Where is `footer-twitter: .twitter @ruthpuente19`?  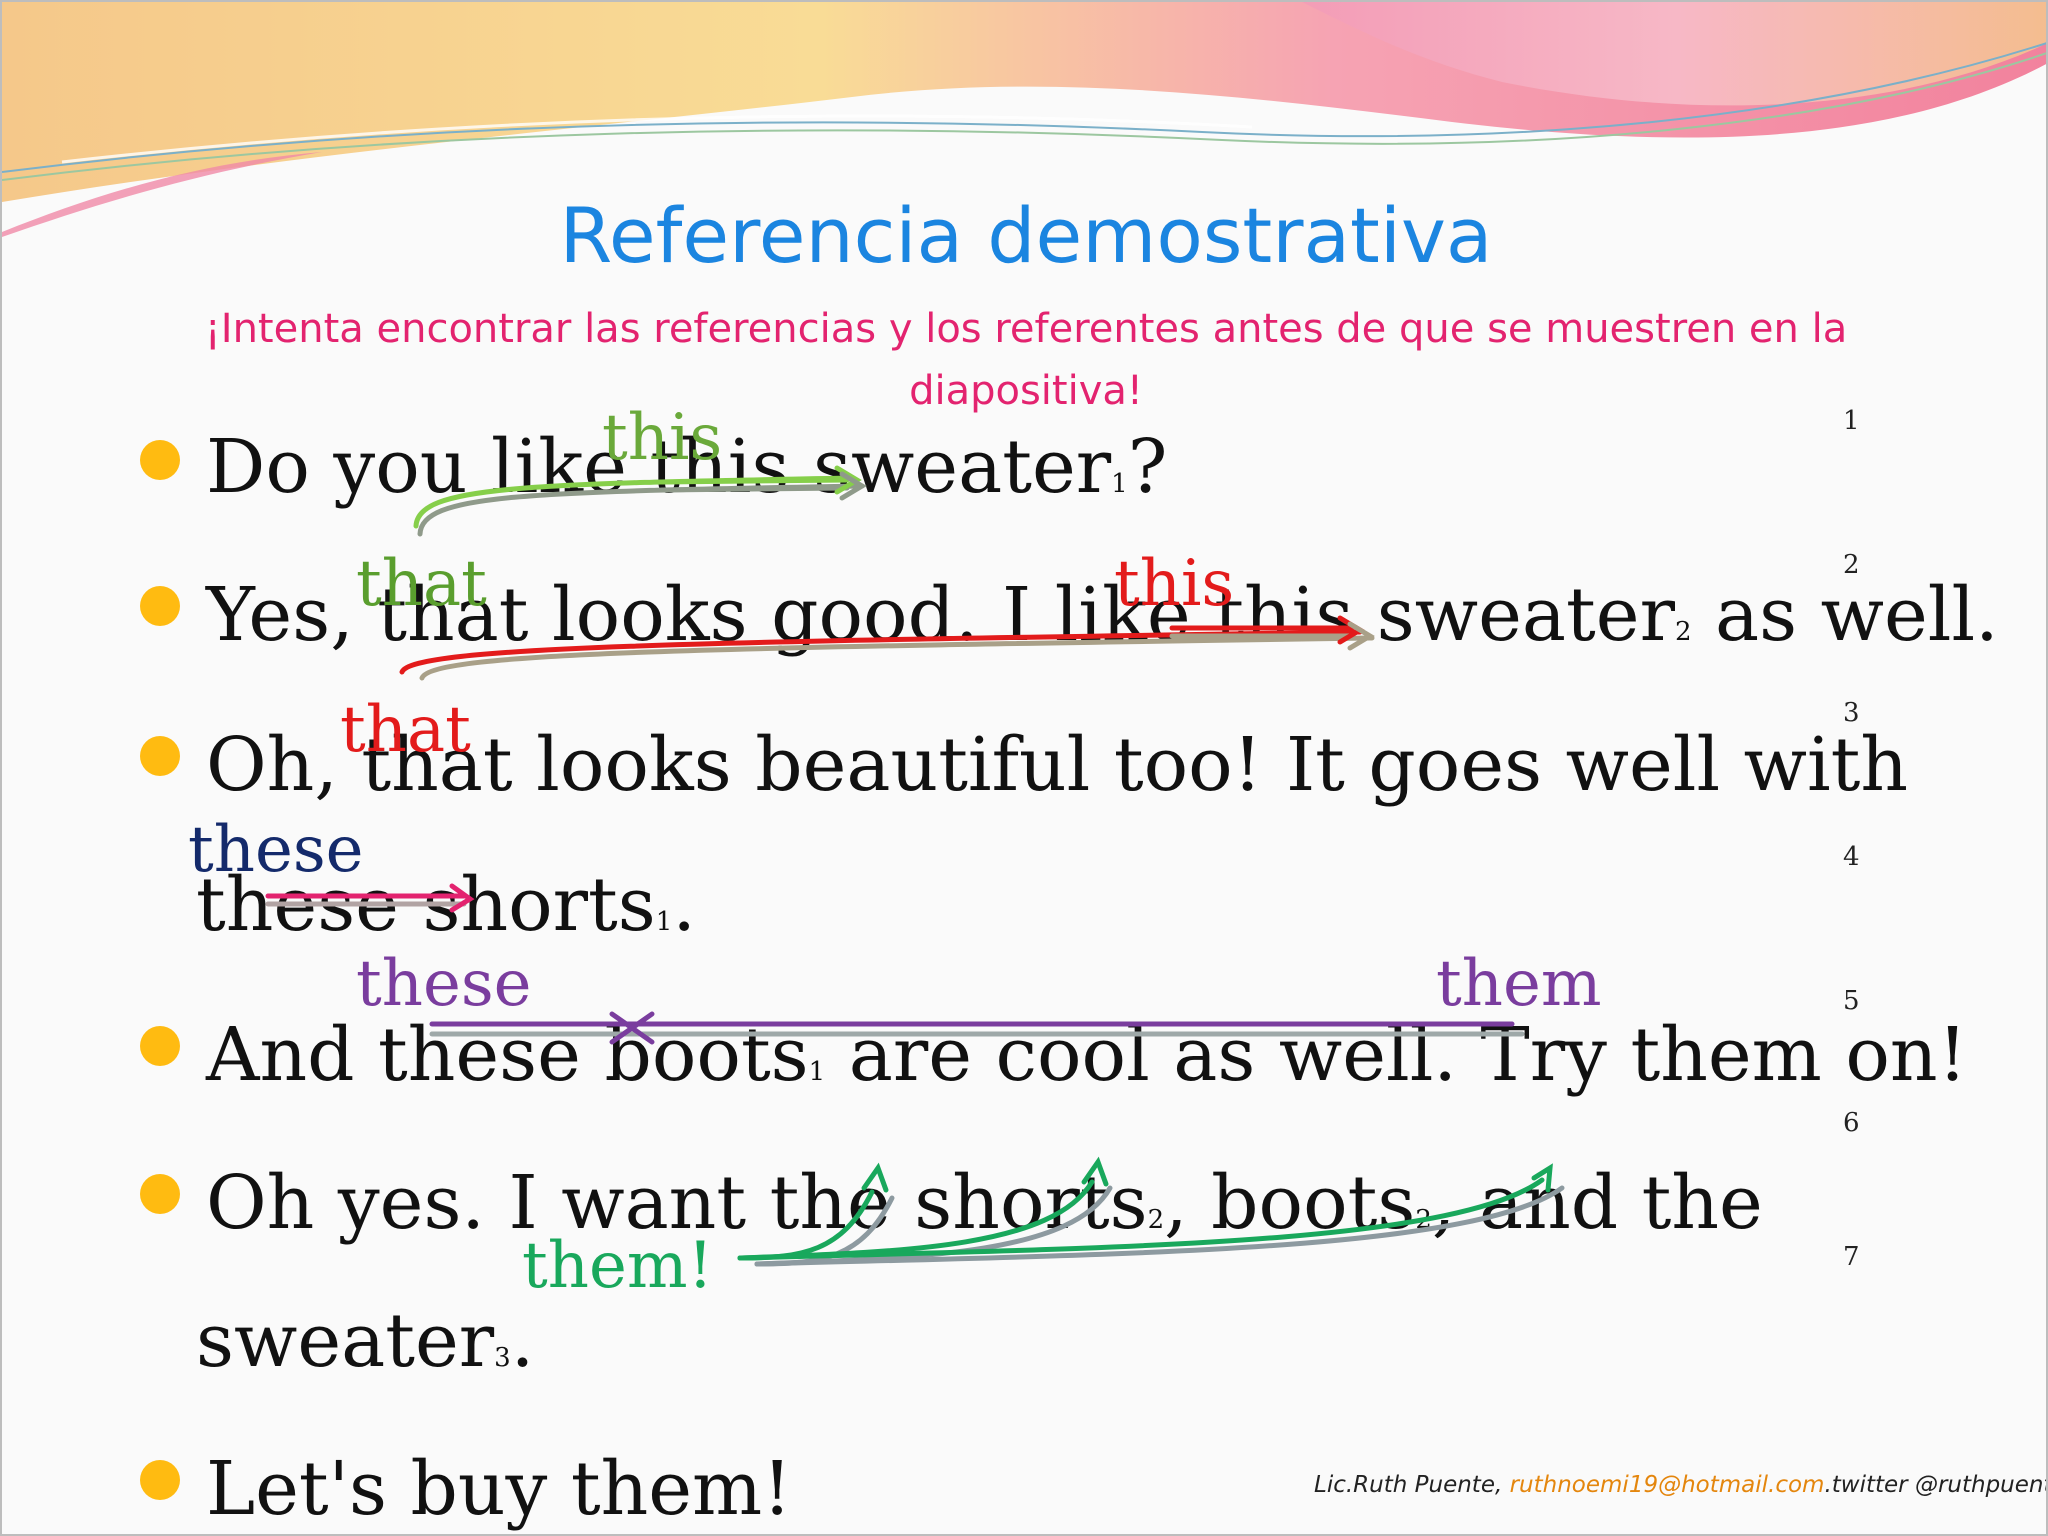 footer-twitter: .twitter @ruthpuente19 is located at coordinates (1935, 1485).